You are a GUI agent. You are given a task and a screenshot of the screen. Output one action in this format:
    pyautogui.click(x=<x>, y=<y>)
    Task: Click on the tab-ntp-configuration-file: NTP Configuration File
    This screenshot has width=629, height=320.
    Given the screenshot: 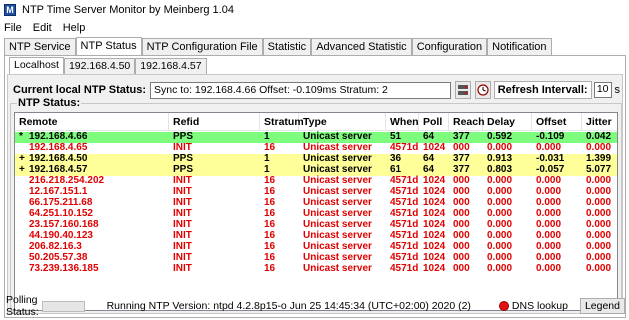 What is the action you would take?
    pyautogui.click(x=202, y=47)
    